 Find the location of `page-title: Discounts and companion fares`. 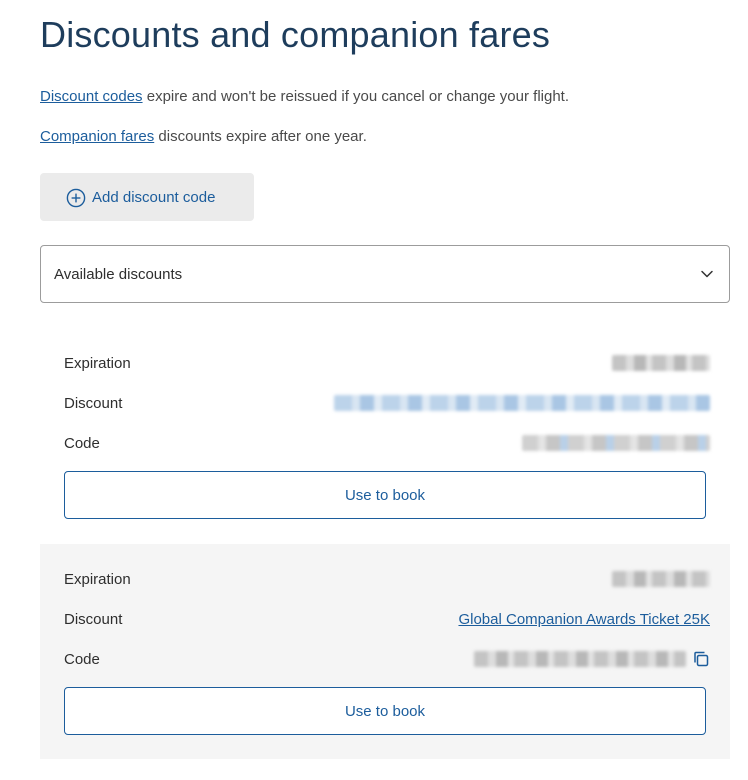

page-title: Discounts and companion fares is located at coordinates (295, 34).